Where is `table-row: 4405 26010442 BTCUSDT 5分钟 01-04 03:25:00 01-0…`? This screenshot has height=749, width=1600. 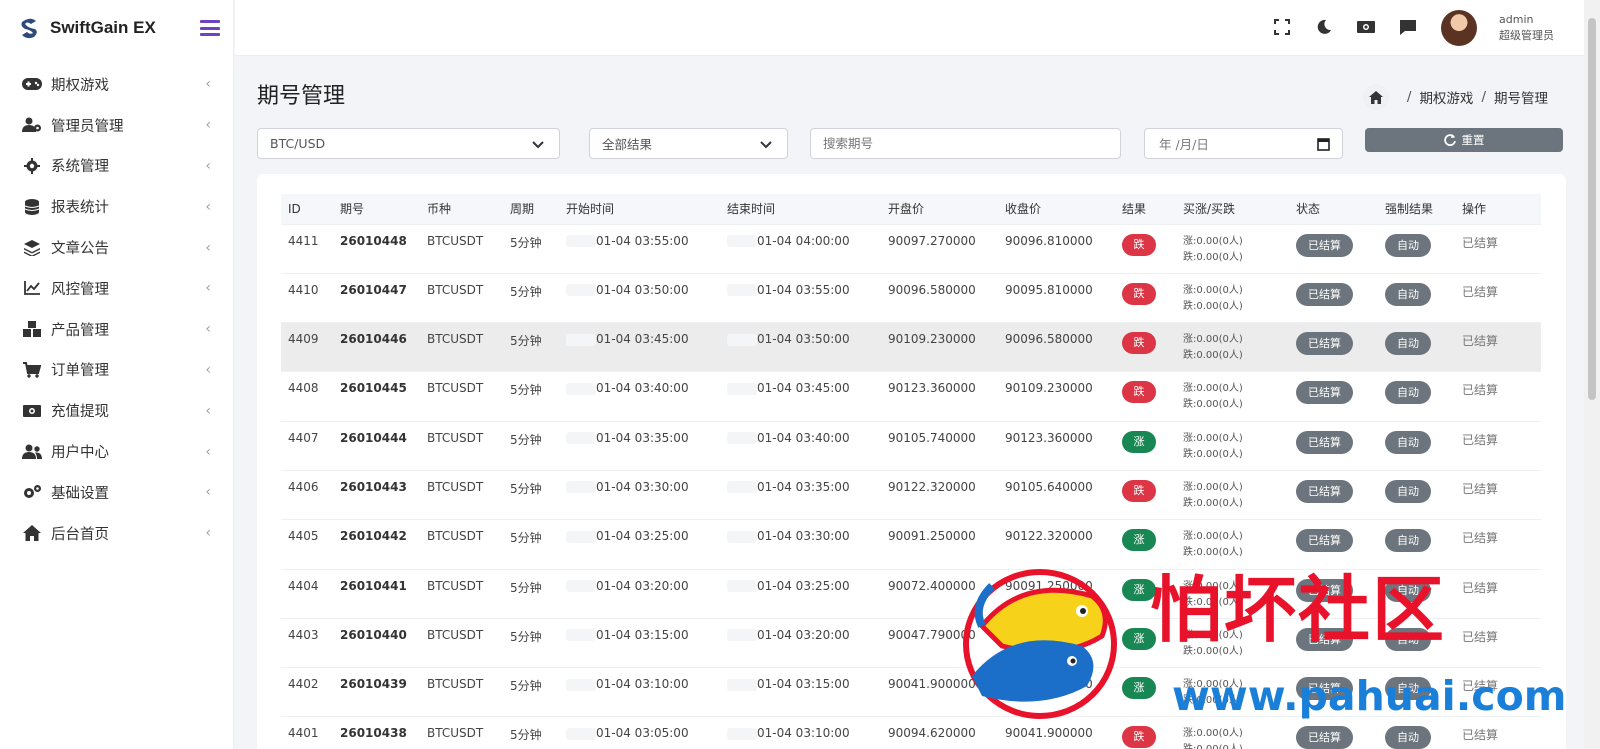
table-row: 4405 26010442 BTCUSDT 5分钟 01-04 03:25:00 01-0… is located at coordinates (911, 544).